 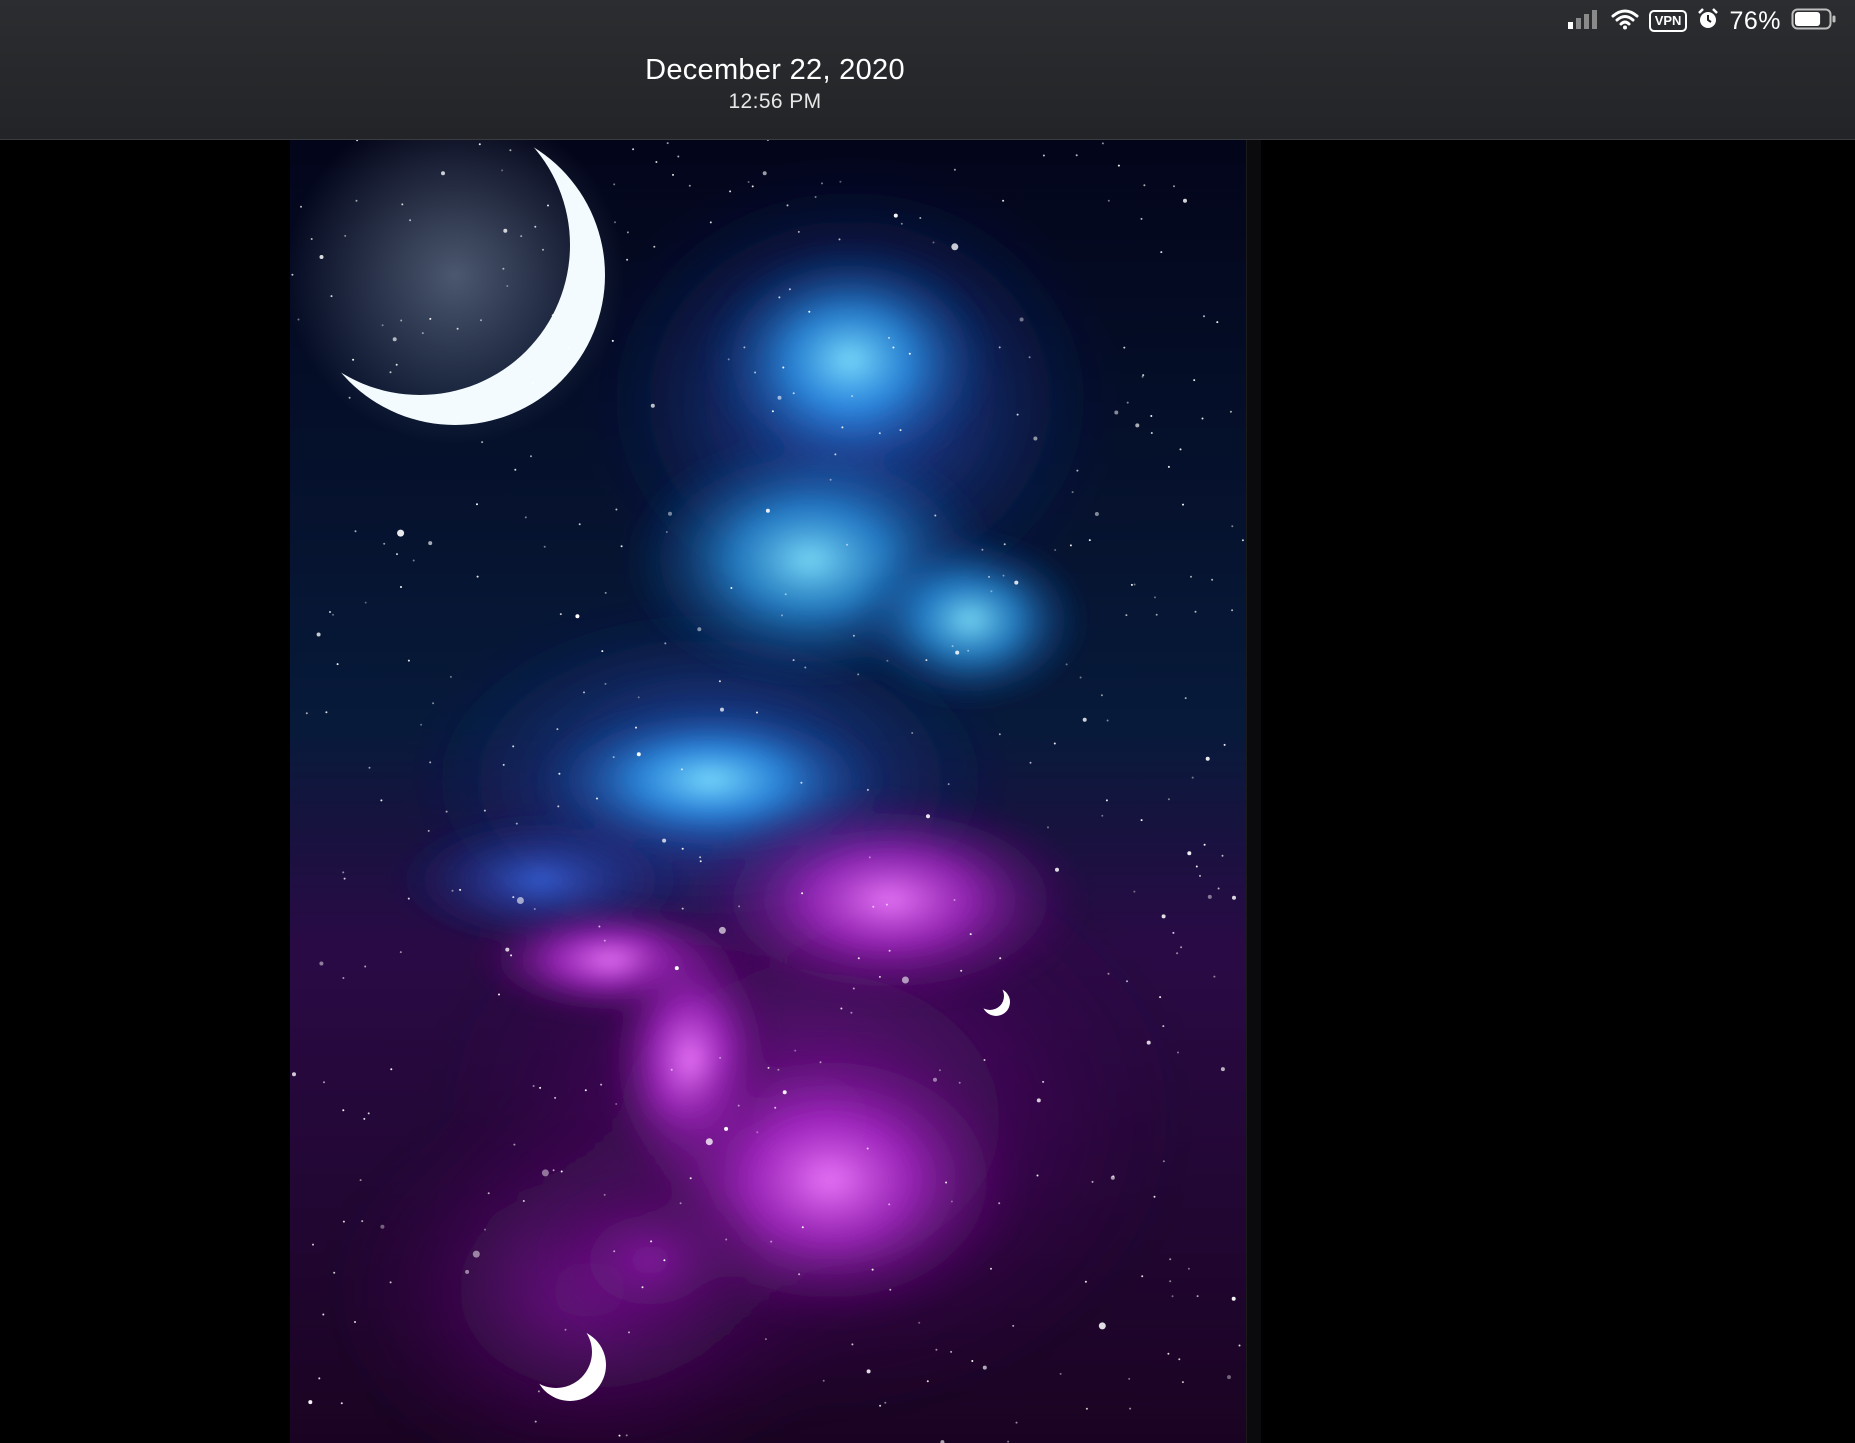 I want to click on viewer-edge-divider, so click(x=1253, y=791).